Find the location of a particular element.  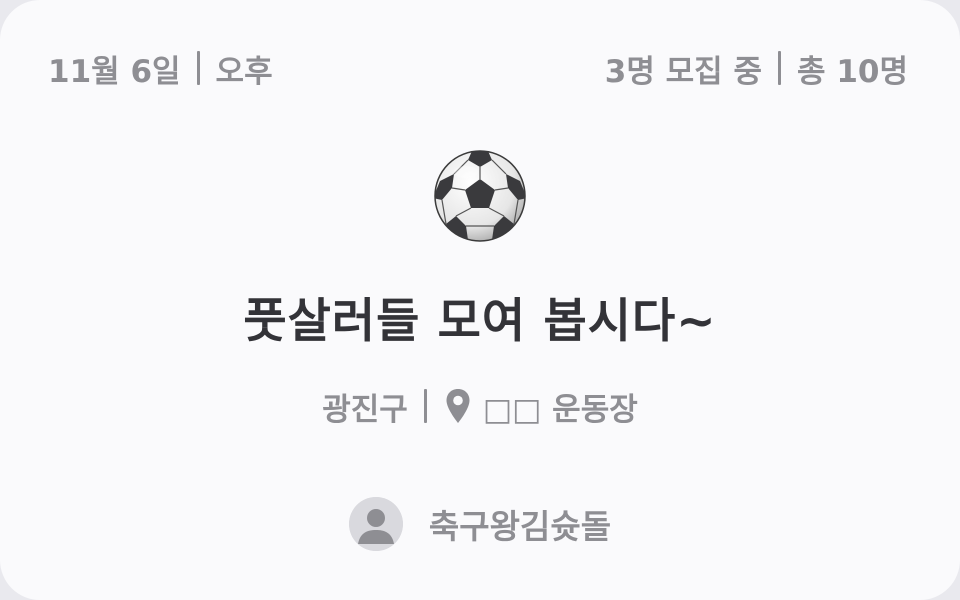

recruiting-count: 3명 모집 중 is located at coordinates (683, 71).